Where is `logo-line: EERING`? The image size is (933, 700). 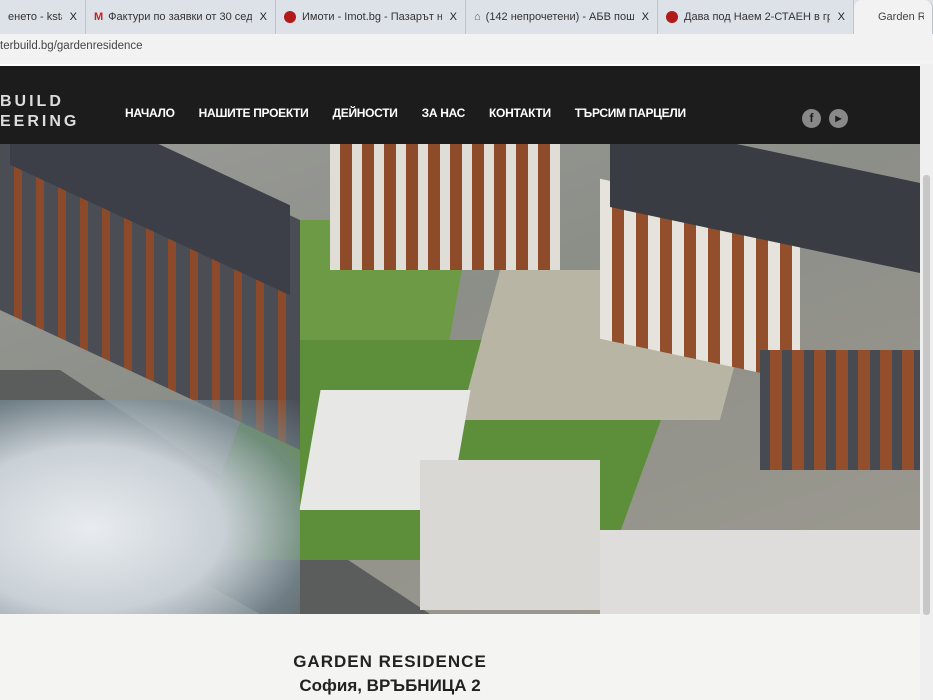 logo-line: EERING is located at coordinates (40, 121).